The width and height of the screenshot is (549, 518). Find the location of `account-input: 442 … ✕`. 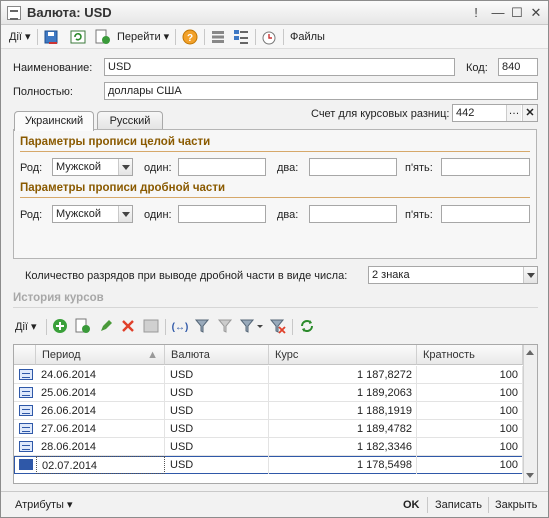

account-input: 442 … ✕ is located at coordinates (495, 113).